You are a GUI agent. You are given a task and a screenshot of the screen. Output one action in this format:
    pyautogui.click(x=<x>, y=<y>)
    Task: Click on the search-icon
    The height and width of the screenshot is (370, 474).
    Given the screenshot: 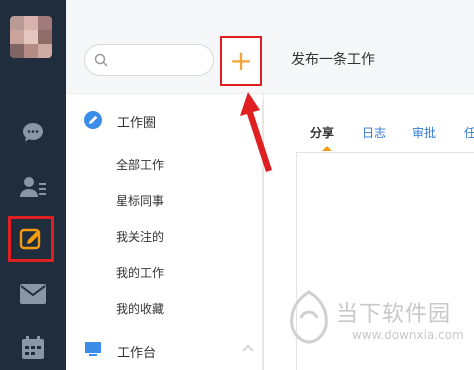 What is the action you would take?
    pyautogui.click(x=101, y=60)
    